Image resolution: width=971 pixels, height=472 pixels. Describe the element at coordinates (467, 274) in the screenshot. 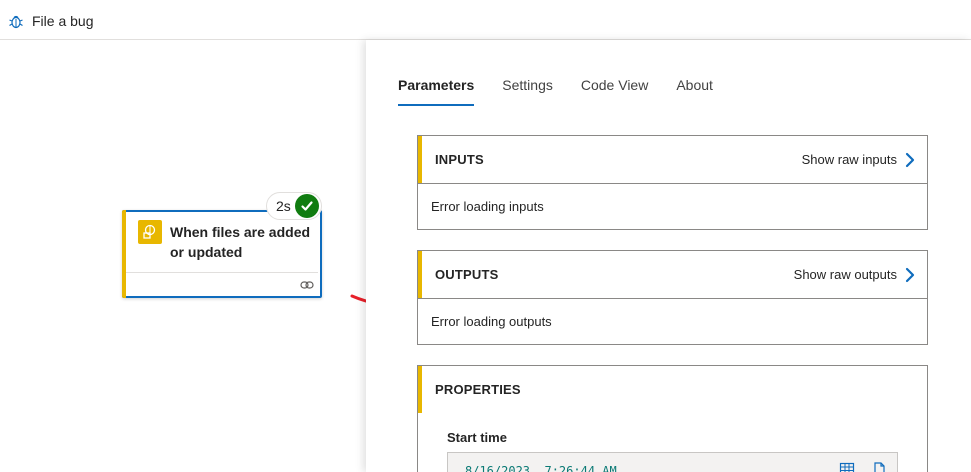

I see `outputs-title: OUTPUTS` at that location.